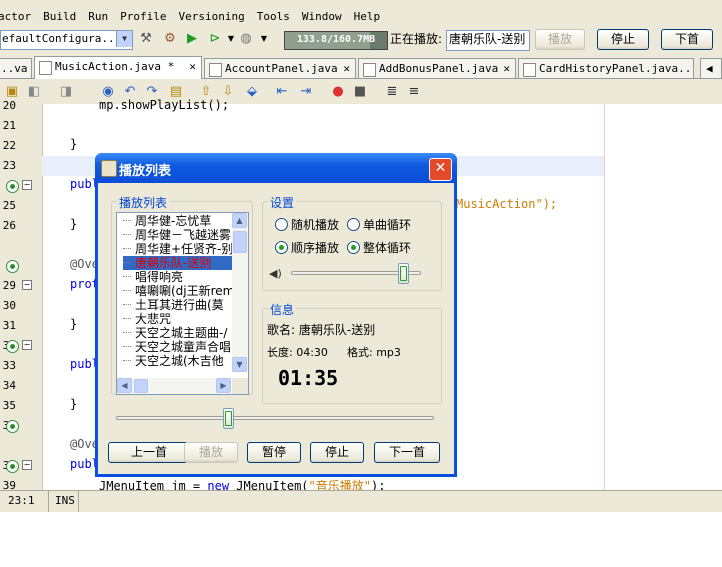 The height and width of the screenshot is (567, 722). What do you see at coordinates (240, 292) in the screenshot?
I see `playlist-vertical-scrollbar: ▲ ▼` at bounding box center [240, 292].